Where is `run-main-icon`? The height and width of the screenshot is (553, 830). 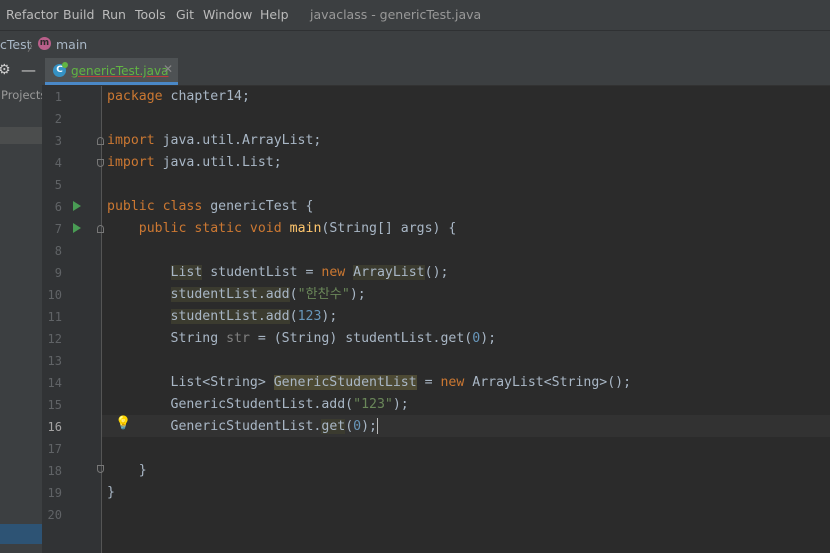
run-main-icon is located at coordinates (77, 228).